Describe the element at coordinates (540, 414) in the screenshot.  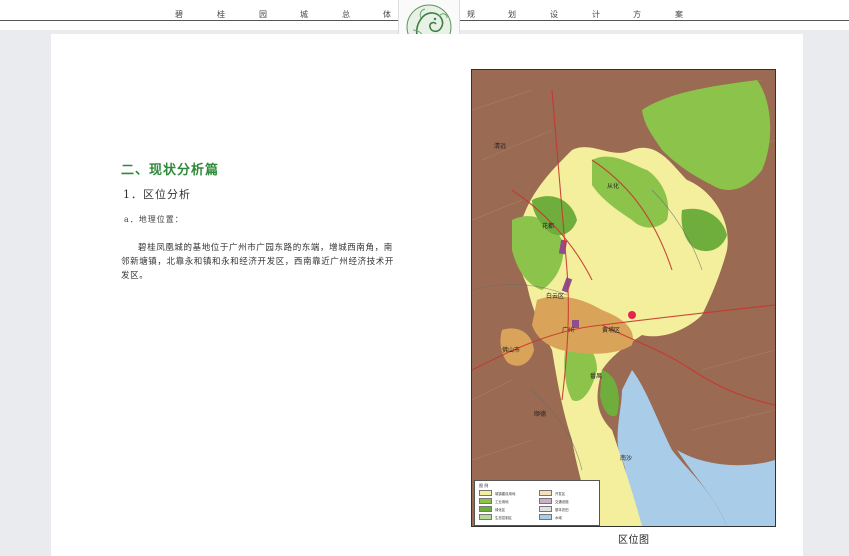
I see `map-label: 顺德` at that location.